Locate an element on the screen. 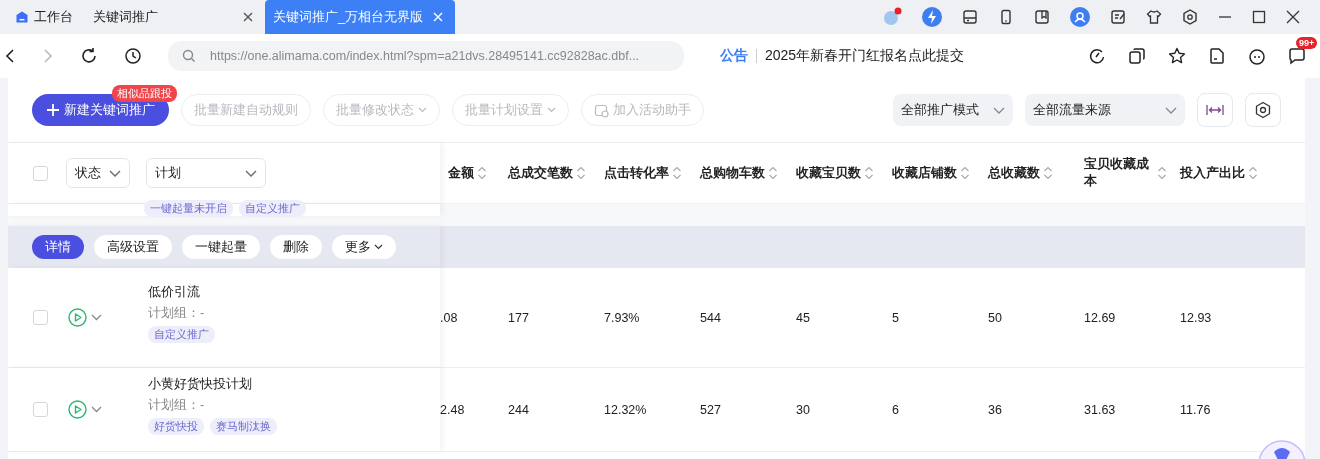 The width and height of the screenshot is (1320, 459). column-filter: 计划 is located at coordinates (206, 173).